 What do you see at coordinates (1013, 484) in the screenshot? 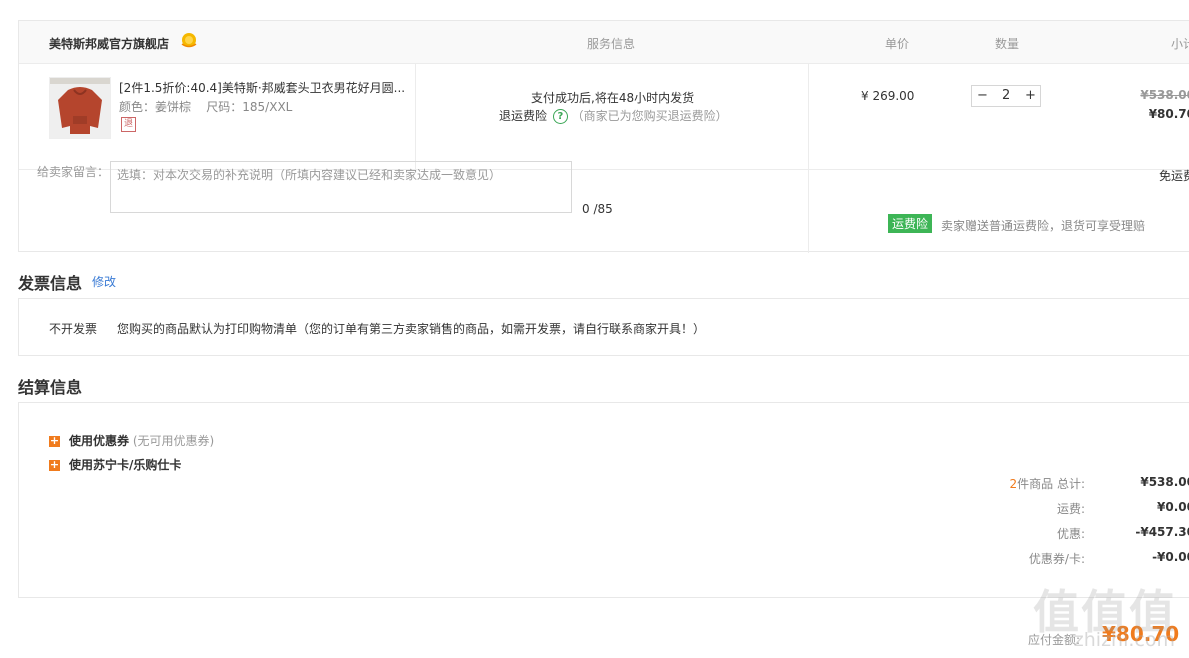
I see `item-count: 2` at bounding box center [1013, 484].